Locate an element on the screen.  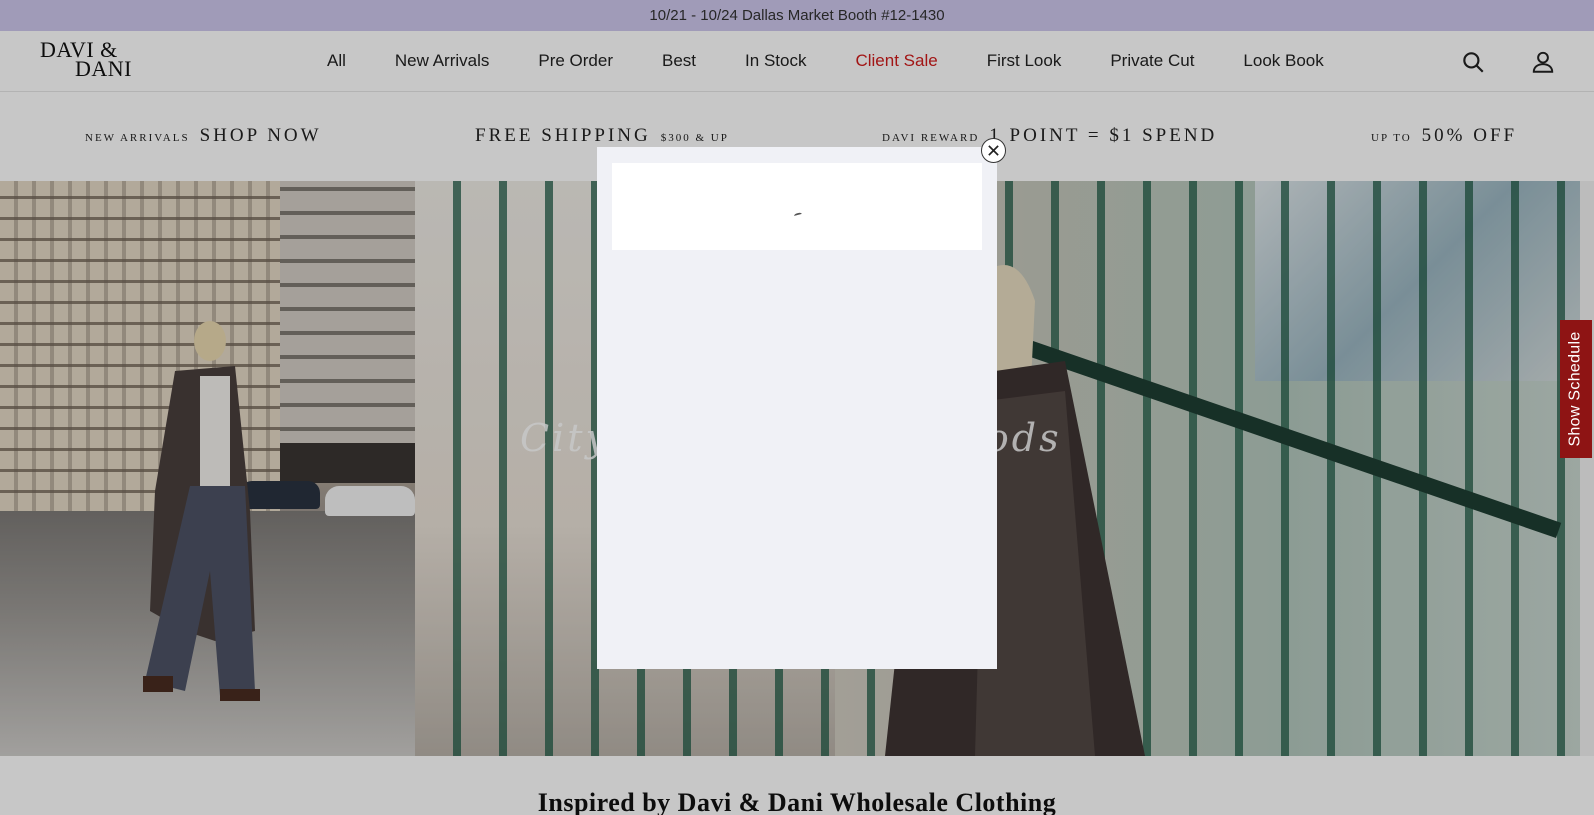
show-schedule-tab: Show Schedule is located at coordinates (1576, 389).